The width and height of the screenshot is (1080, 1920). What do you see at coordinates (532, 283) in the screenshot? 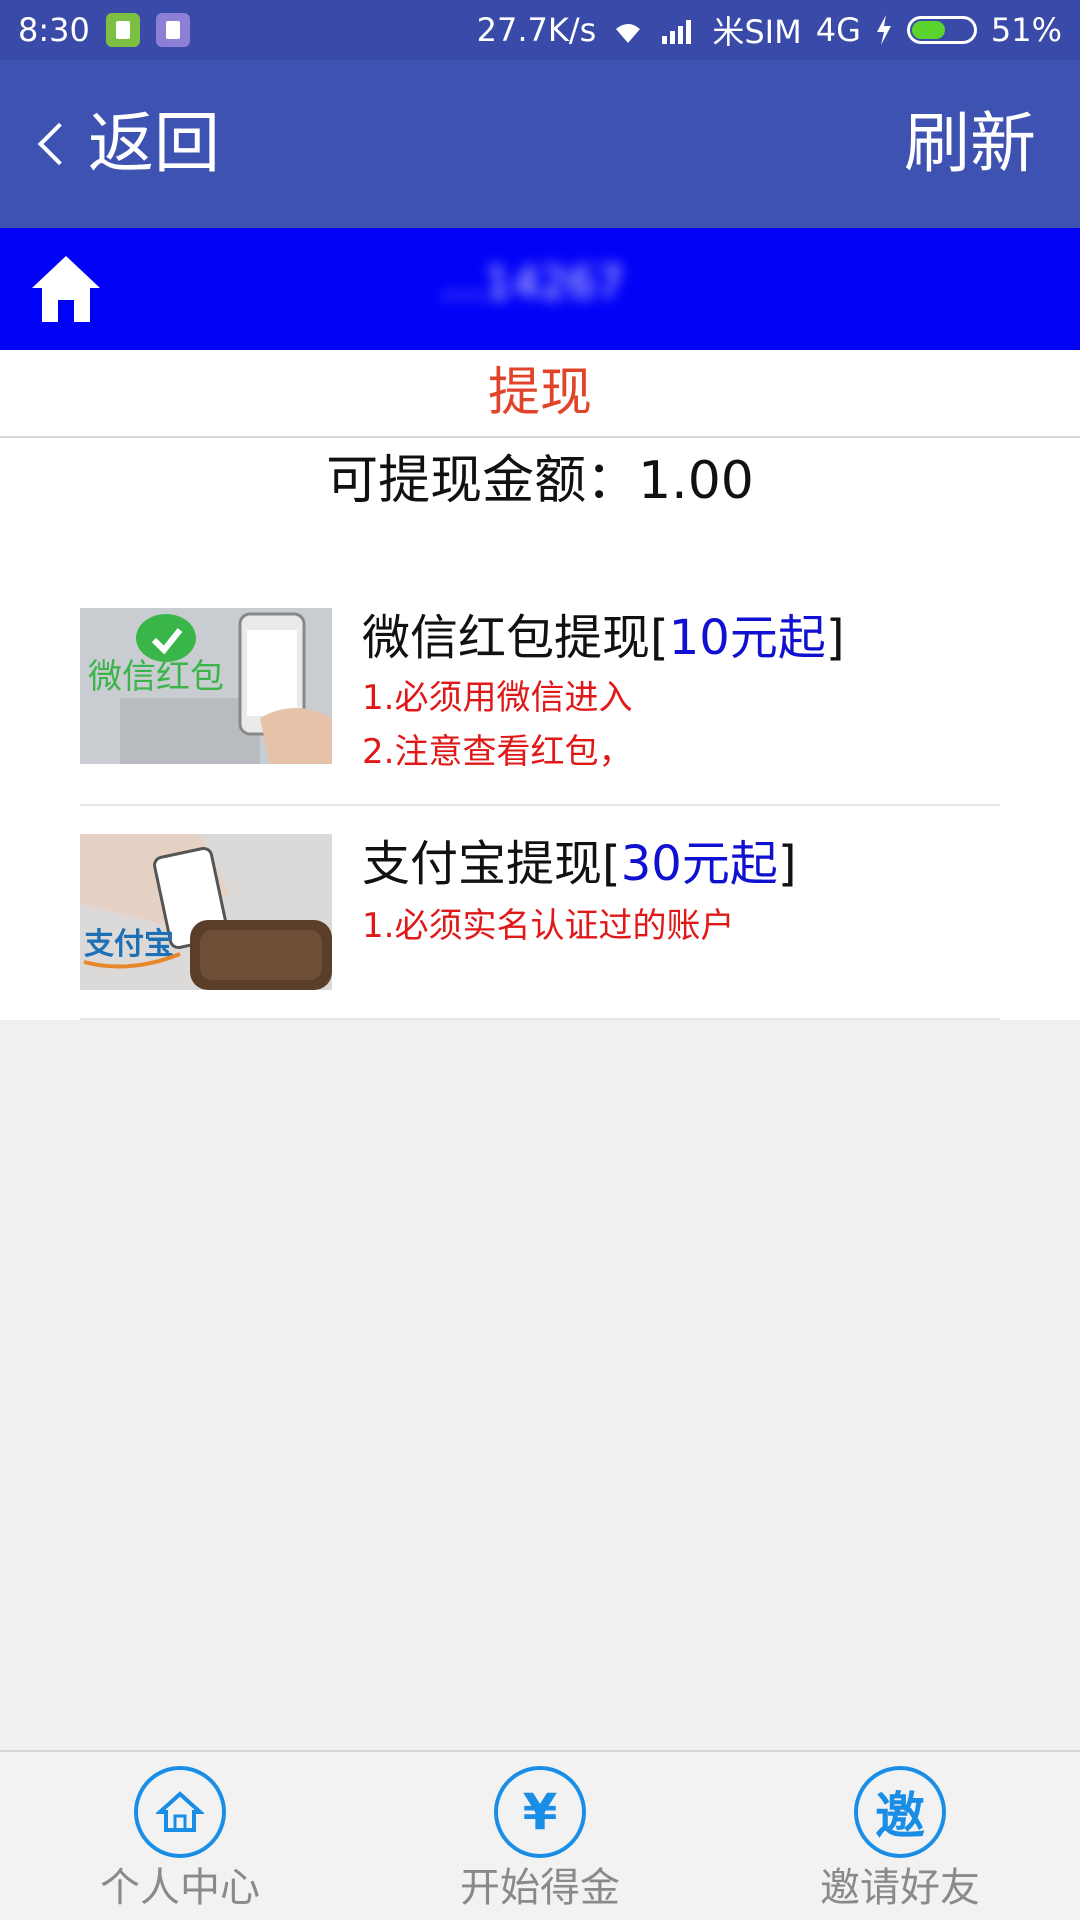
I see `account-id: …14267` at bounding box center [532, 283].